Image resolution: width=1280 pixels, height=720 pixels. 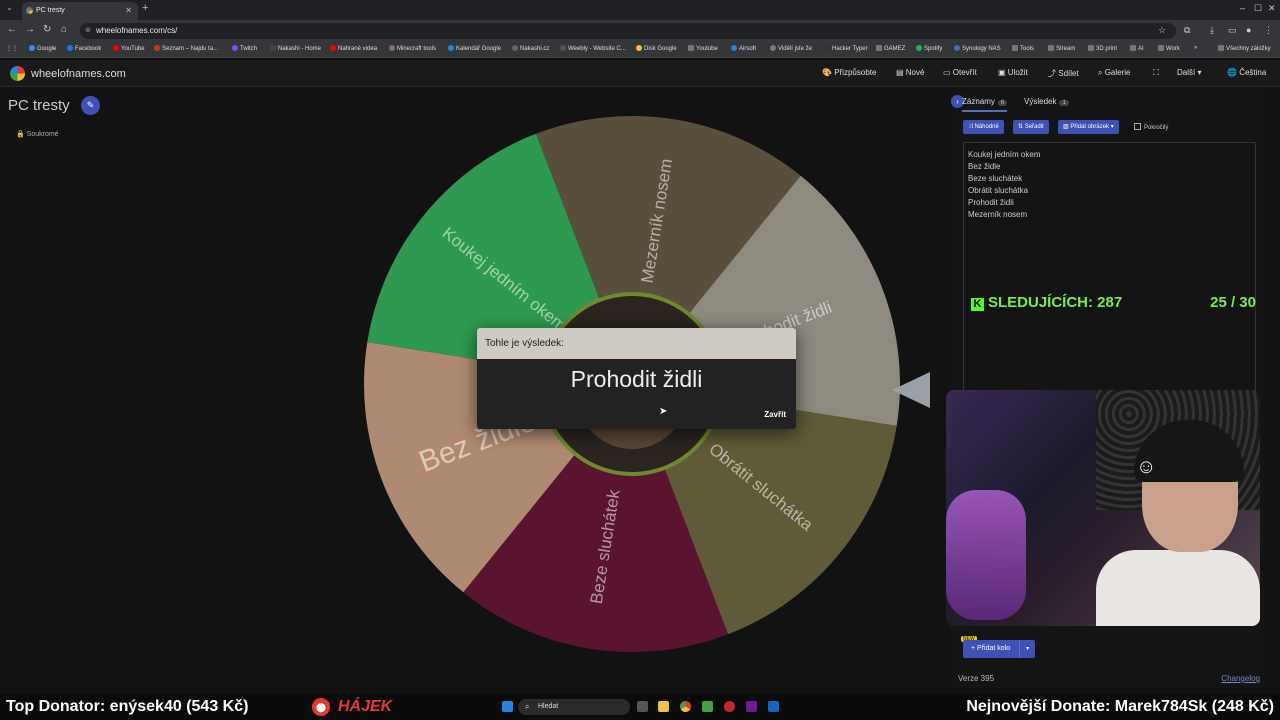 What do you see at coordinates (929, 48) in the screenshot?
I see `bookmark-spotify: Spotify` at bounding box center [929, 48].